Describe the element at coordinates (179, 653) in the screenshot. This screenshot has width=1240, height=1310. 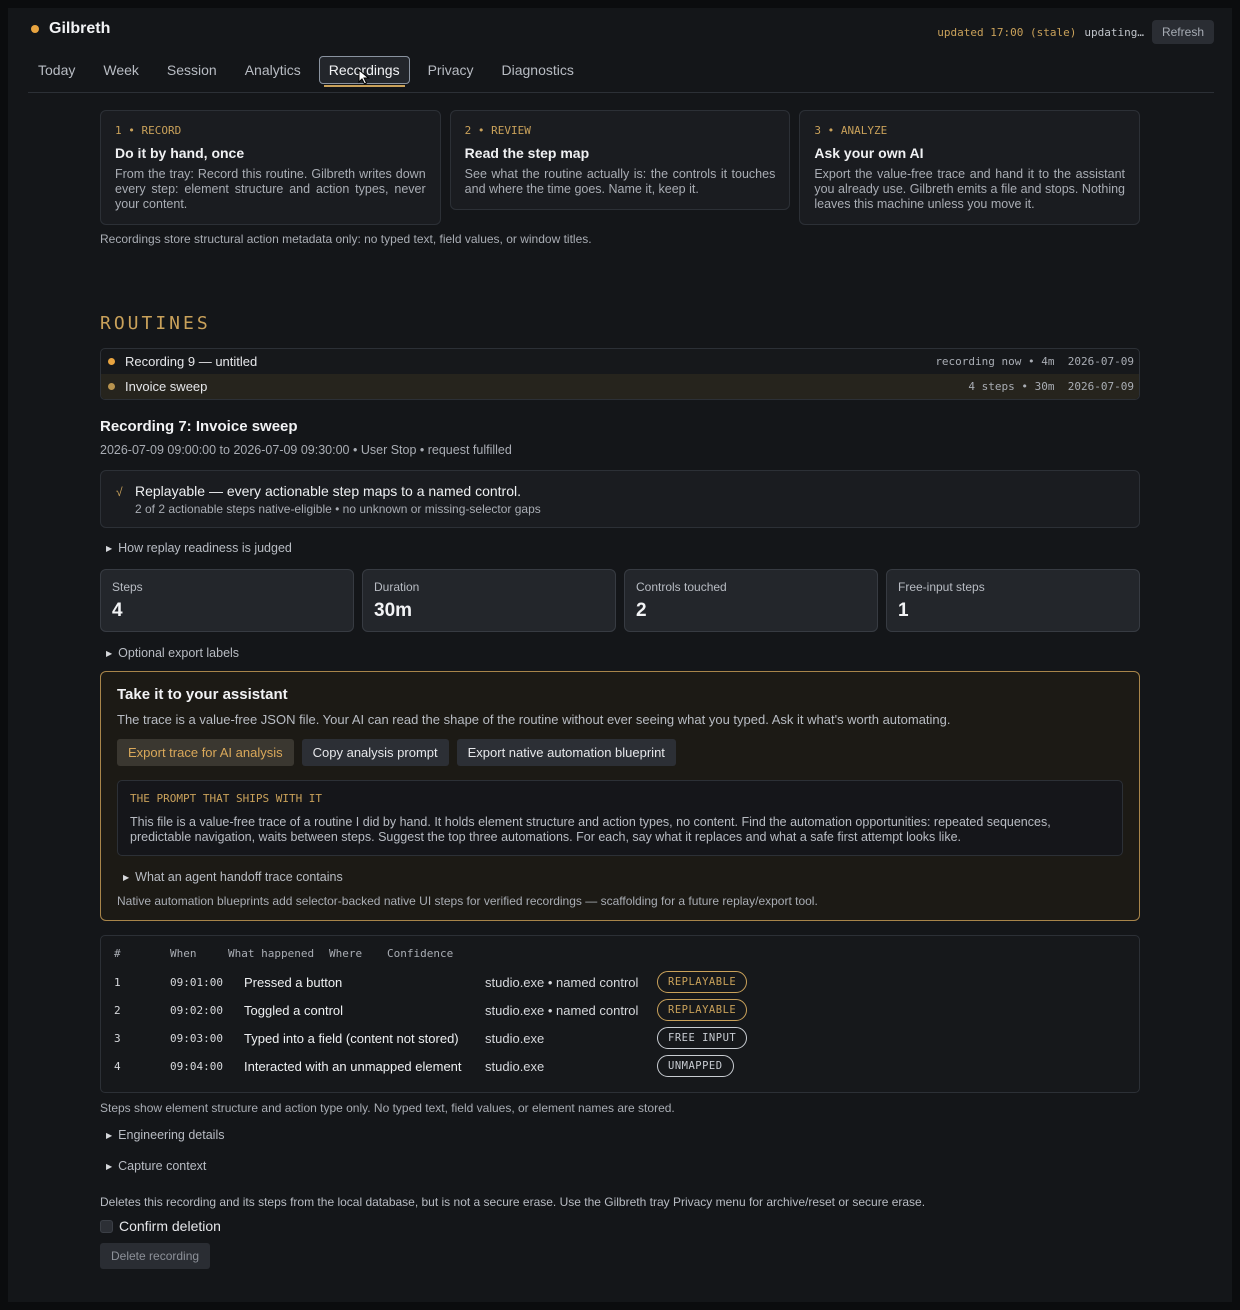
I see `disclosure-label: Optional export labels` at that location.